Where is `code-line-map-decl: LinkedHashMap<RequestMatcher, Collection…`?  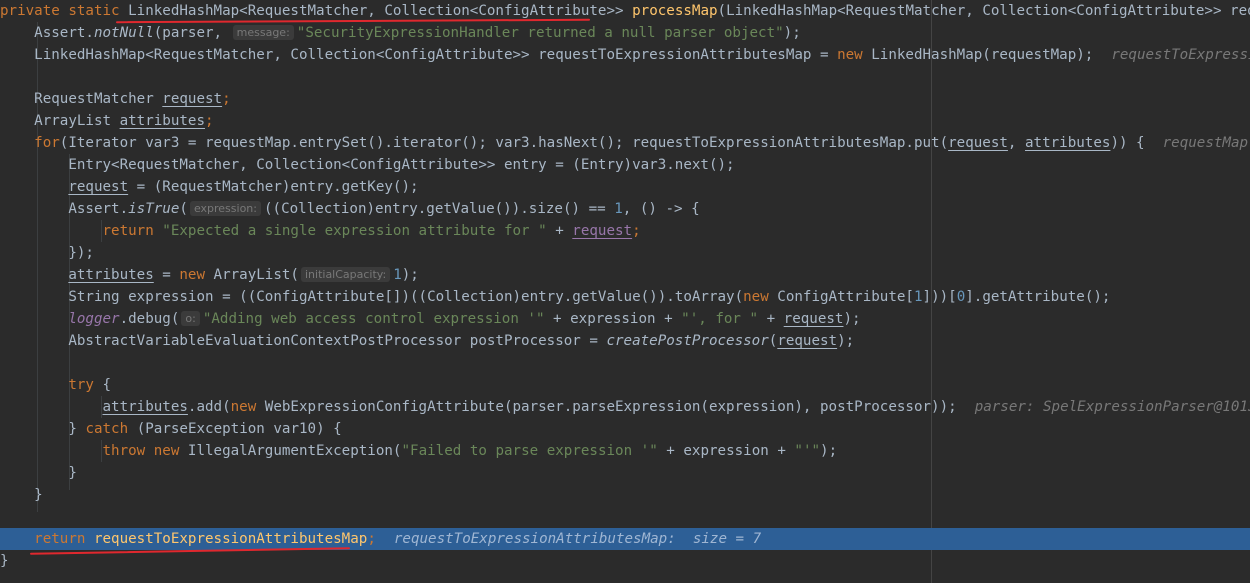
code-line-map-decl: LinkedHashMap<RequestMatcher, Collection… is located at coordinates (625, 55).